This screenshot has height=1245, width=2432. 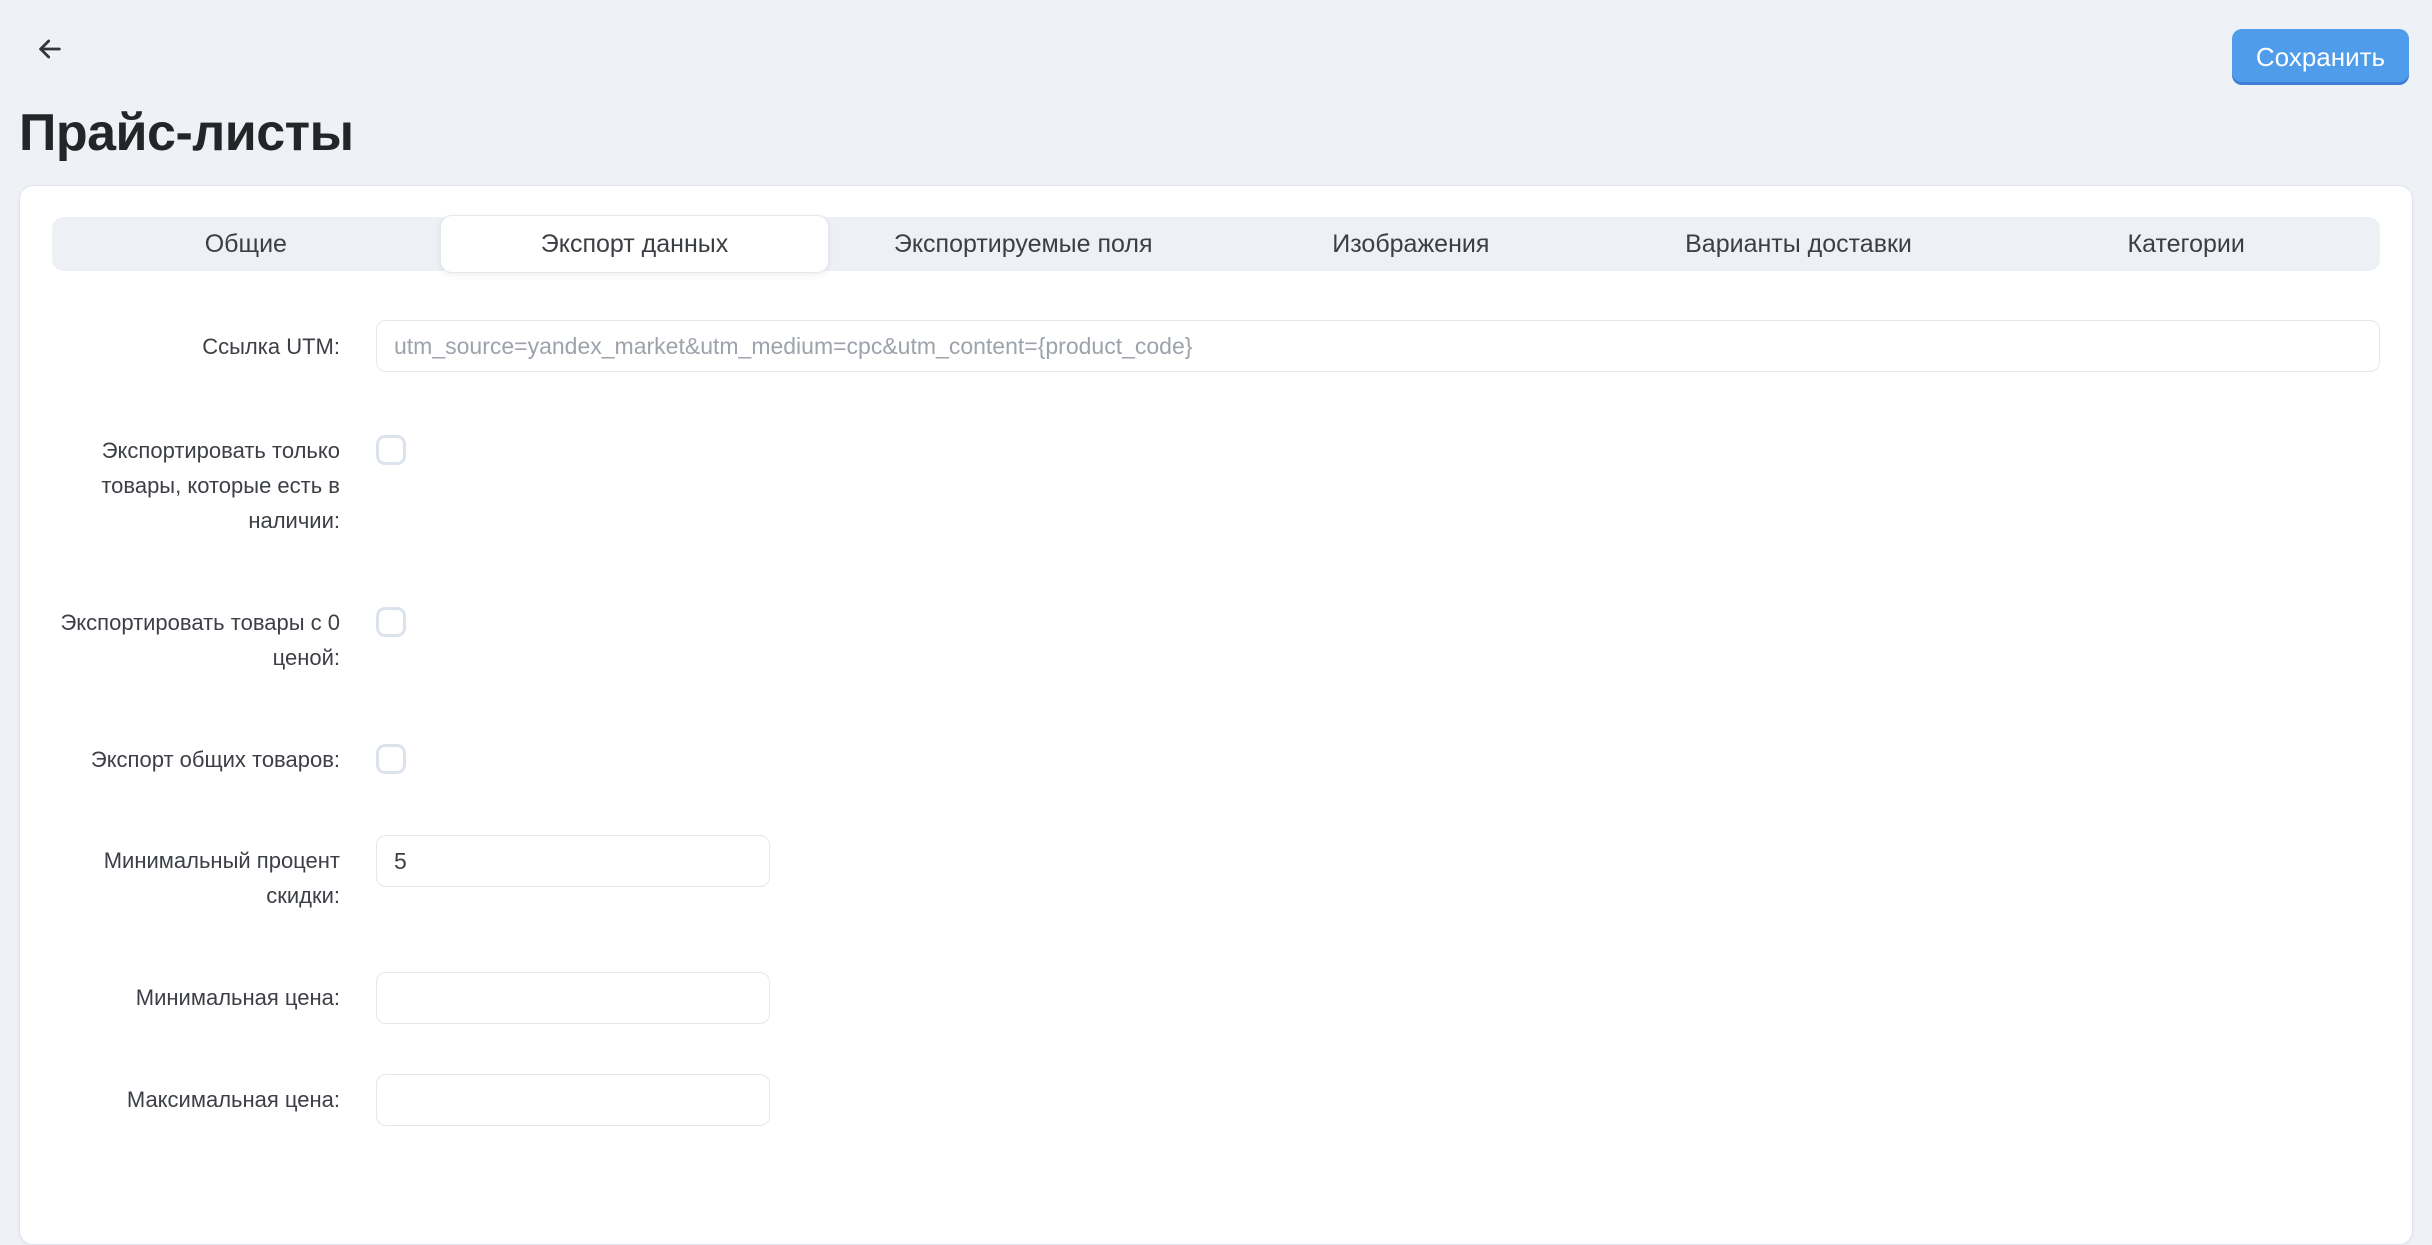 What do you see at coordinates (391, 759) in the screenshot?
I see `export-common-checkbox` at bounding box center [391, 759].